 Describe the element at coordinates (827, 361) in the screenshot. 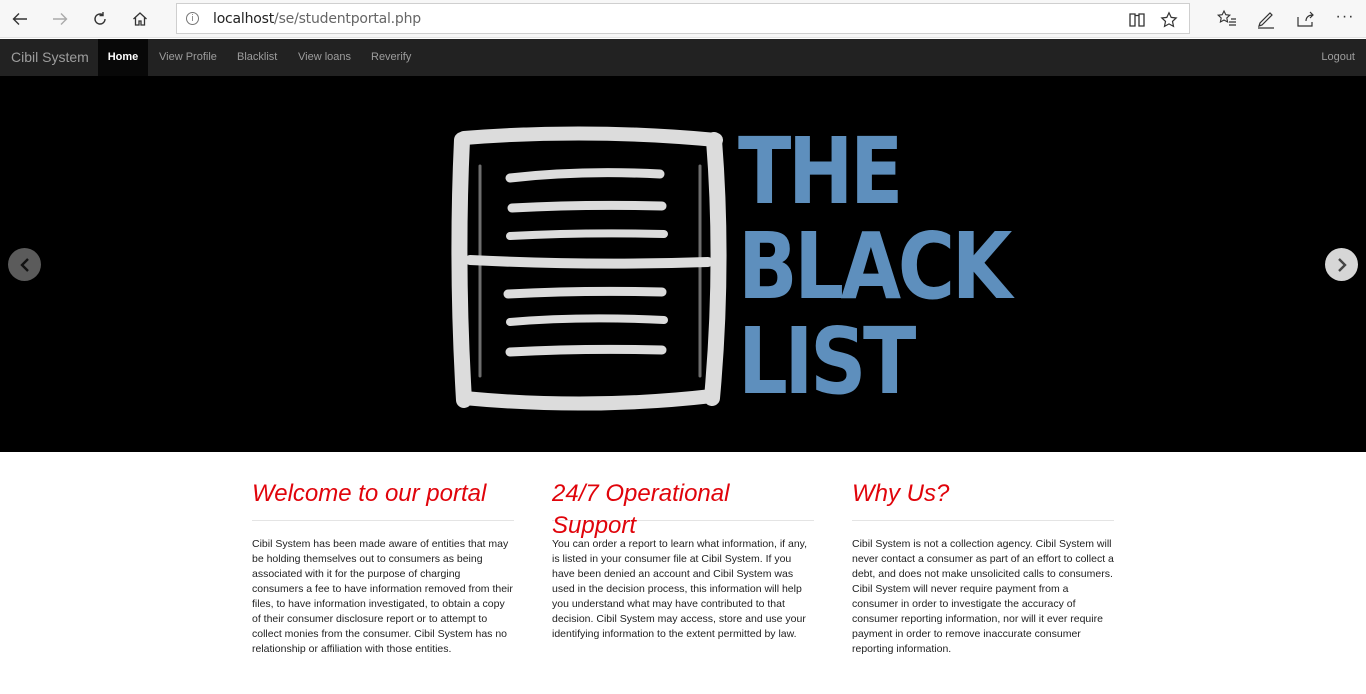

I see `slide-text-list: LIST` at that location.